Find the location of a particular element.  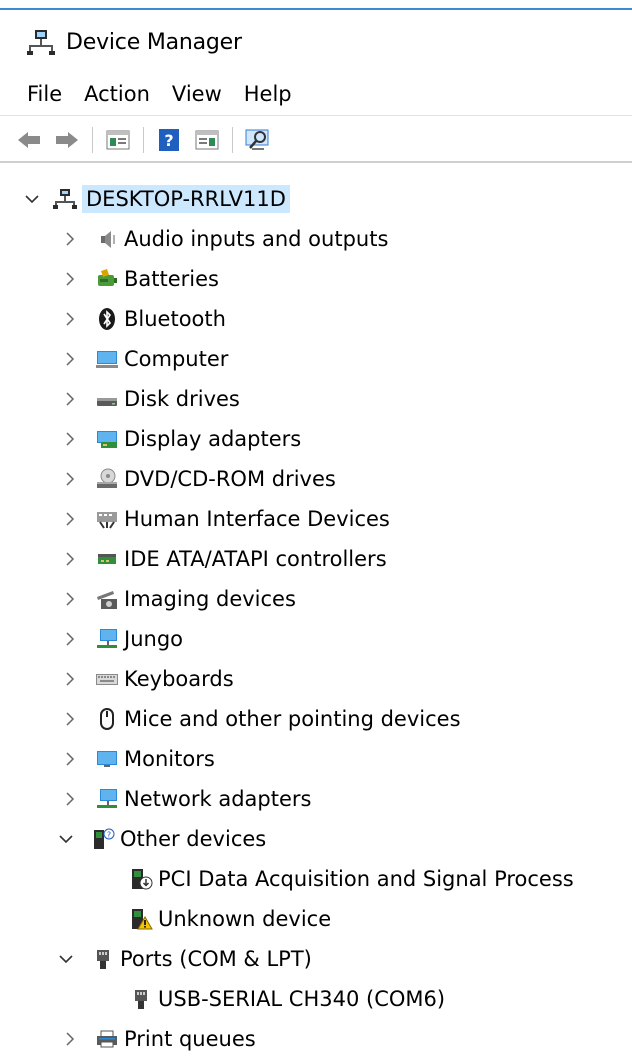

scan-for-hardware-changes-button is located at coordinates (258, 140).